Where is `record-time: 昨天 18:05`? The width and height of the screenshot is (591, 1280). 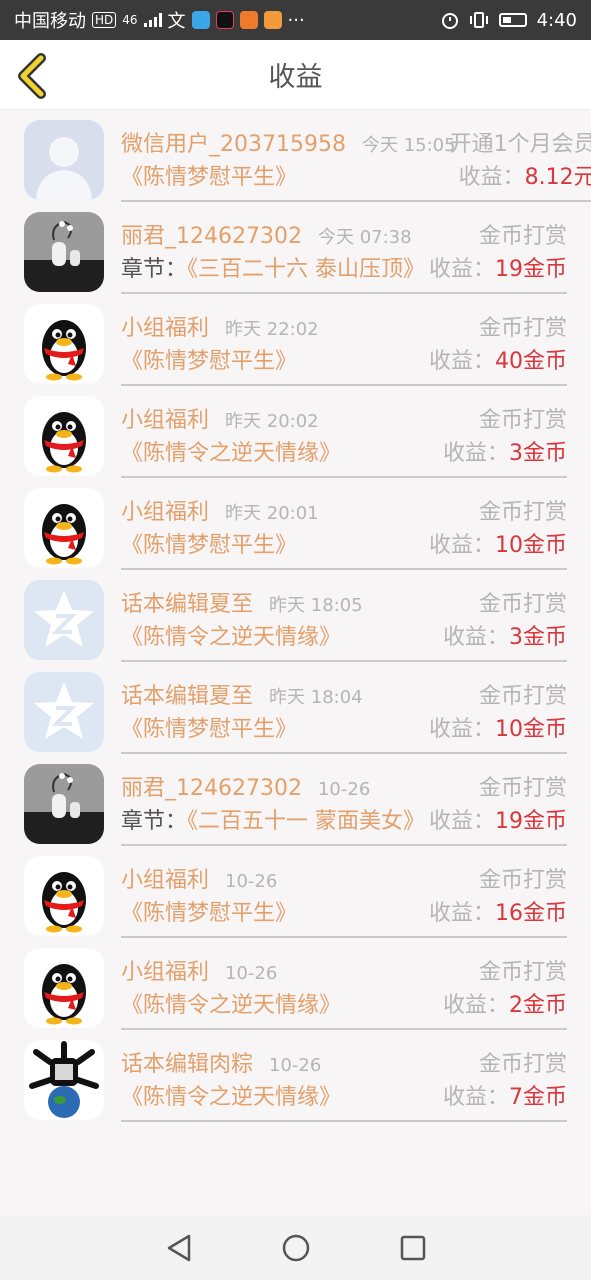
record-time: 昨天 18:05 is located at coordinates (316, 605).